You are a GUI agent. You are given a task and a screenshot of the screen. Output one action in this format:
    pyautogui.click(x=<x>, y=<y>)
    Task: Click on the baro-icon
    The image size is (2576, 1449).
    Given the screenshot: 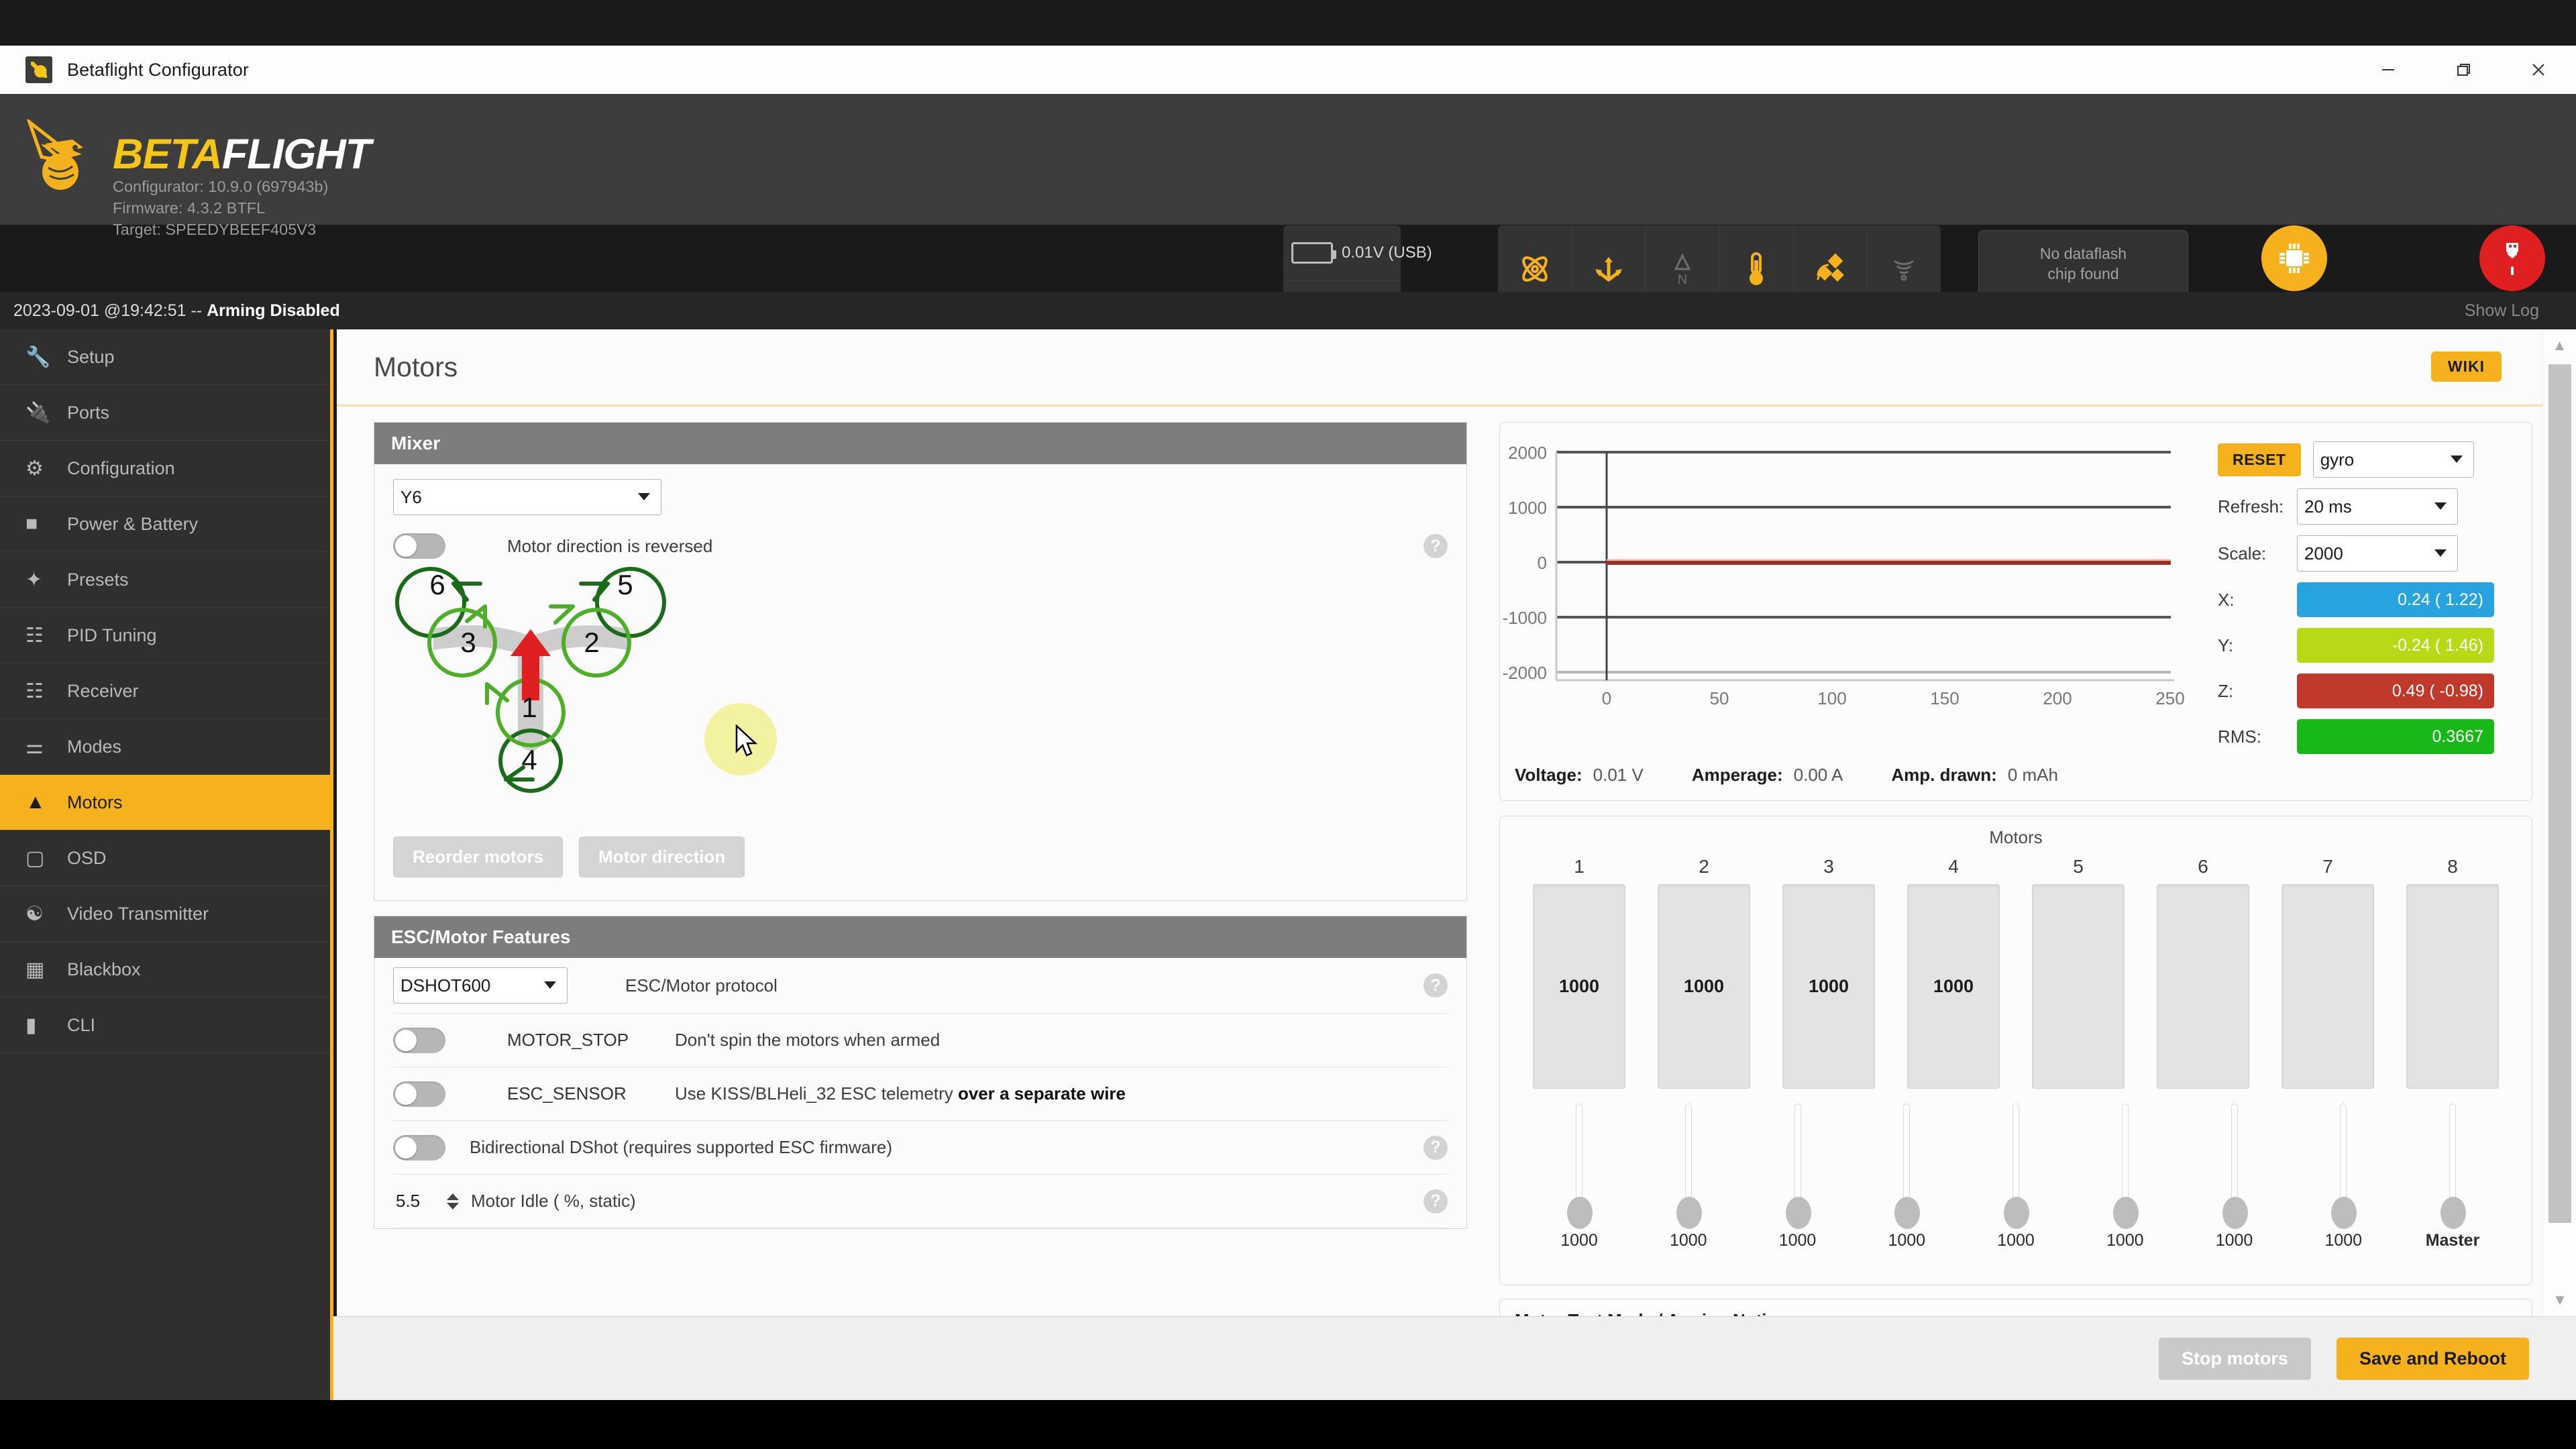 What is the action you would take?
    pyautogui.click(x=1756, y=269)
    